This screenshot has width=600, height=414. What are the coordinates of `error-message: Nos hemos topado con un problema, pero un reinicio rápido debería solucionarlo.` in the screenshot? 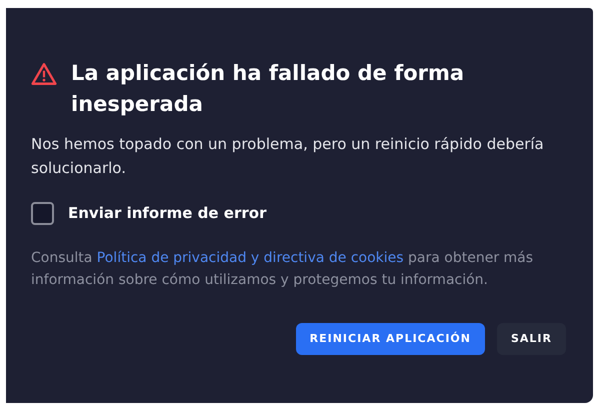 It's located at (288, 156).